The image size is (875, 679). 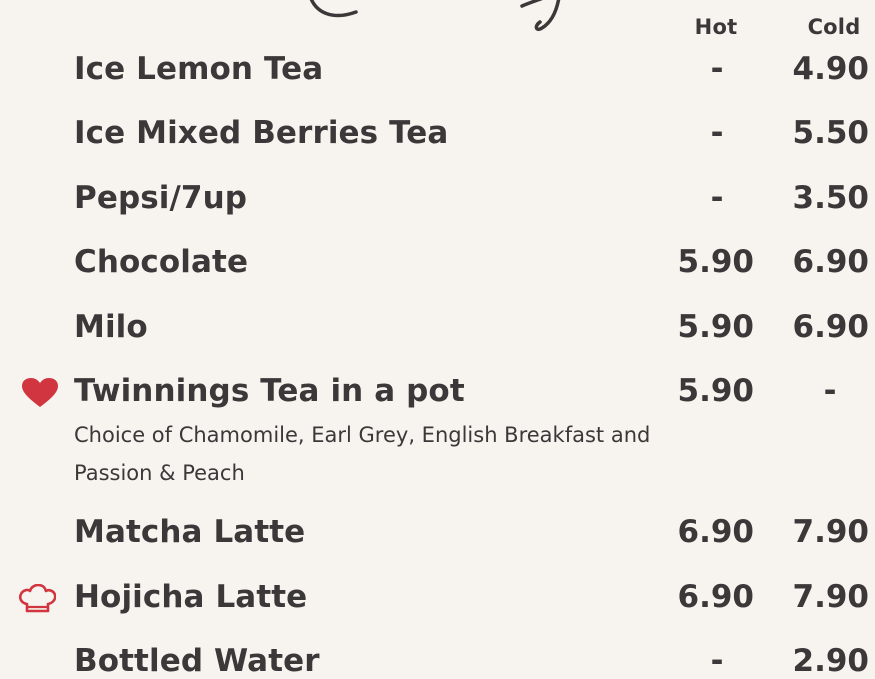 What do you see at coordinates (111, 327) in the screenshot?
I see `menu-item-name: Milo` at bounding box center [111, 327].